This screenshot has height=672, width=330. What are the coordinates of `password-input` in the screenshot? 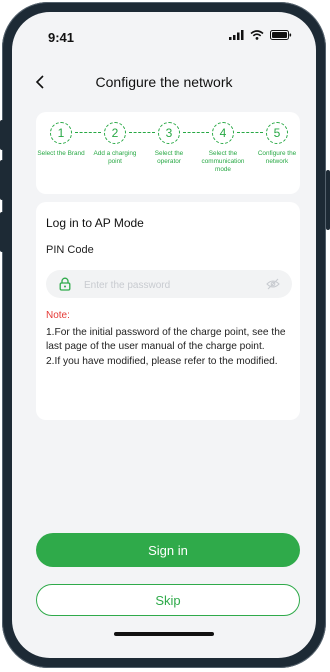 It's located at (174, 285).